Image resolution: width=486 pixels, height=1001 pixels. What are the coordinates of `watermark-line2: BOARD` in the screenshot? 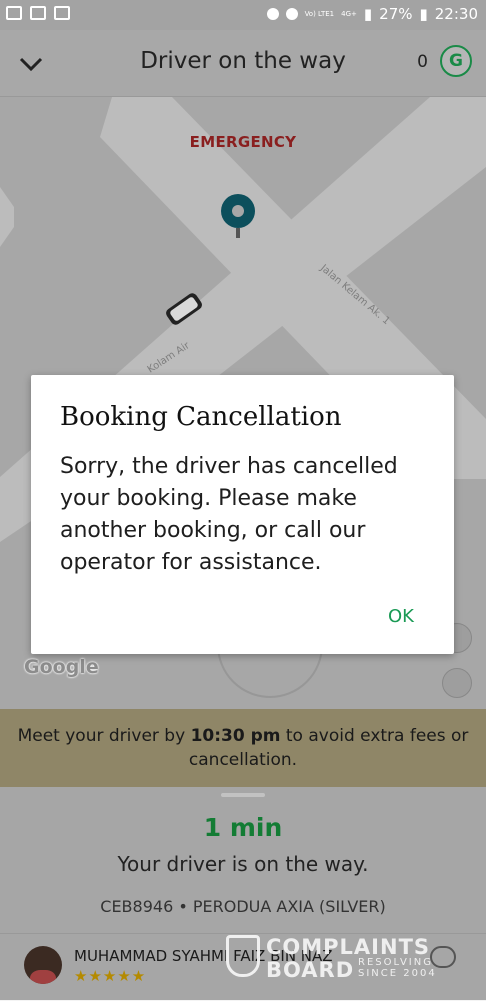 It's located at (310, 970).